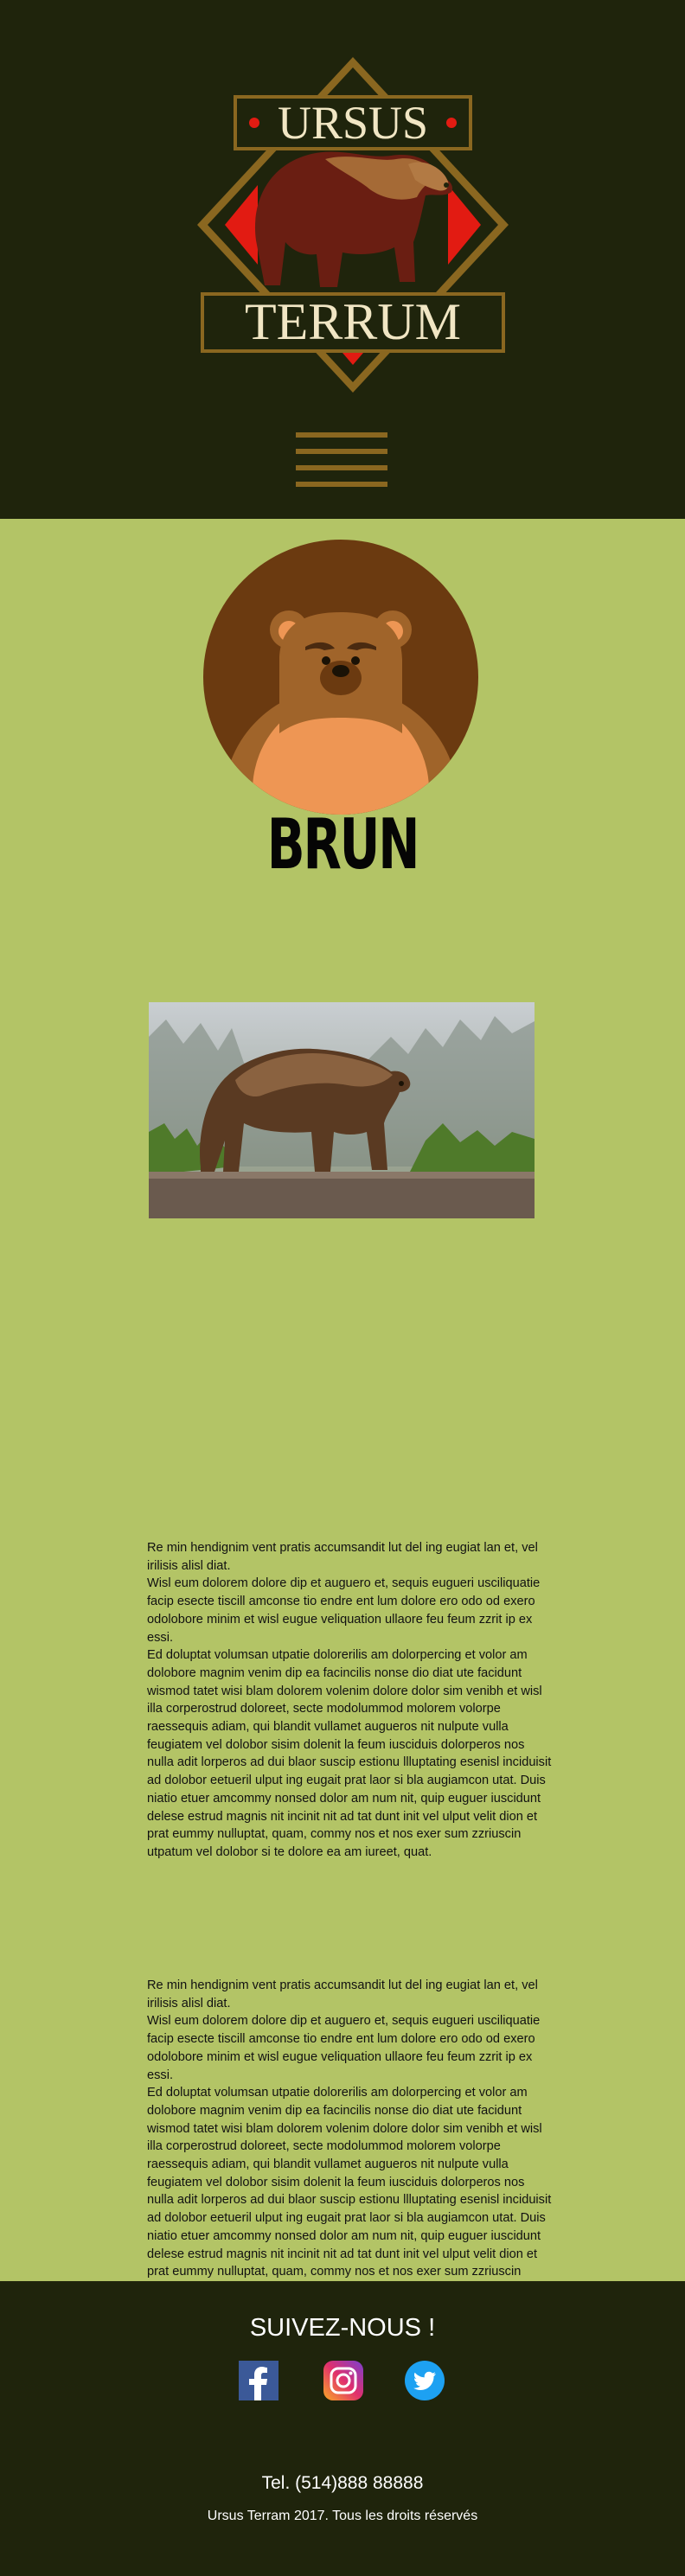 The height and width of the screenshot is (2576, 685). Describe the element at coordinates (353, 123) in the screenshot. I see `logo-line1: URSUS` at that location.